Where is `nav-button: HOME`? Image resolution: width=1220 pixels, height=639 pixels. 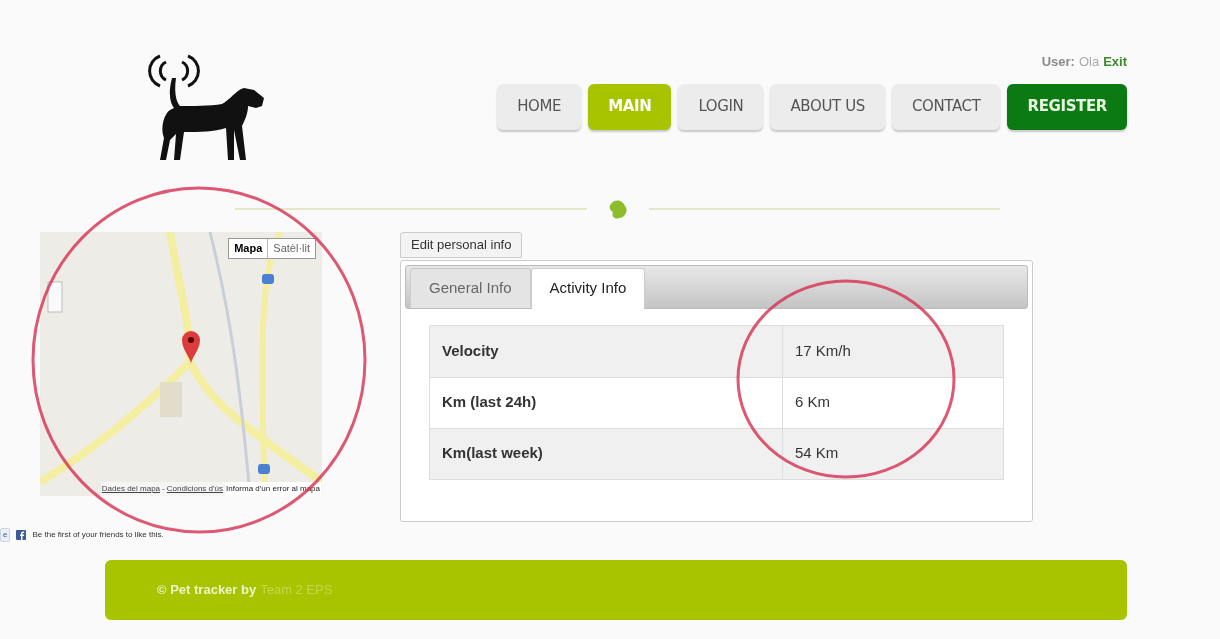 nav-button: HOME is located at coordinates (539, 106).